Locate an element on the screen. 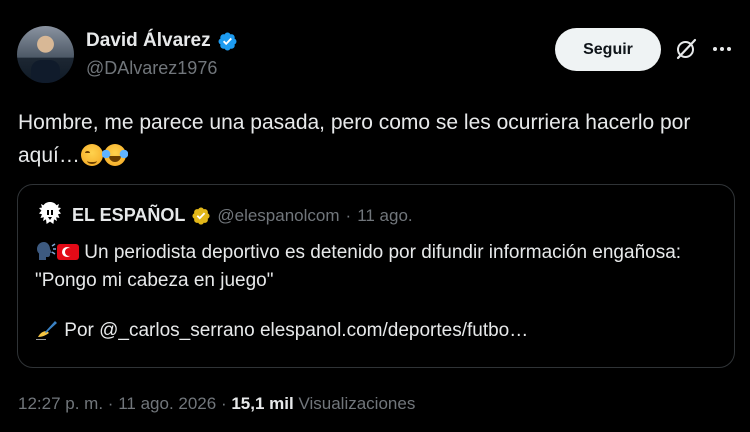  views-count: 15,1 mil is located at coordinates (262, 403).